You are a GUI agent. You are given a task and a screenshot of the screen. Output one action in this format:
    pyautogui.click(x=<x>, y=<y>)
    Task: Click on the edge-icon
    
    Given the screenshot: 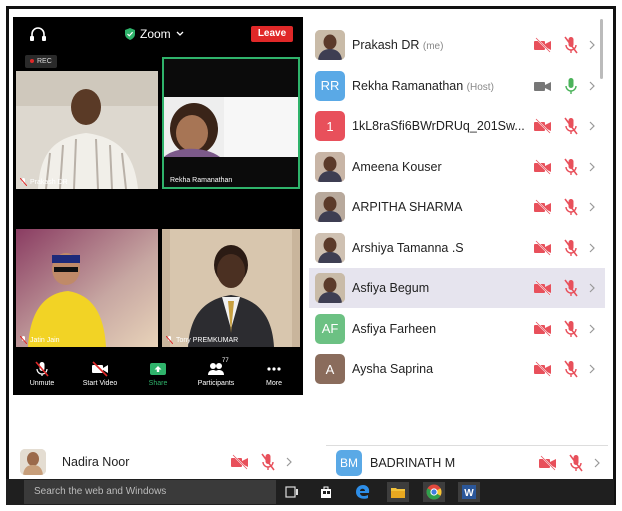 What is the action you would take?
    pyautogui.click(x=363, y=492)
    